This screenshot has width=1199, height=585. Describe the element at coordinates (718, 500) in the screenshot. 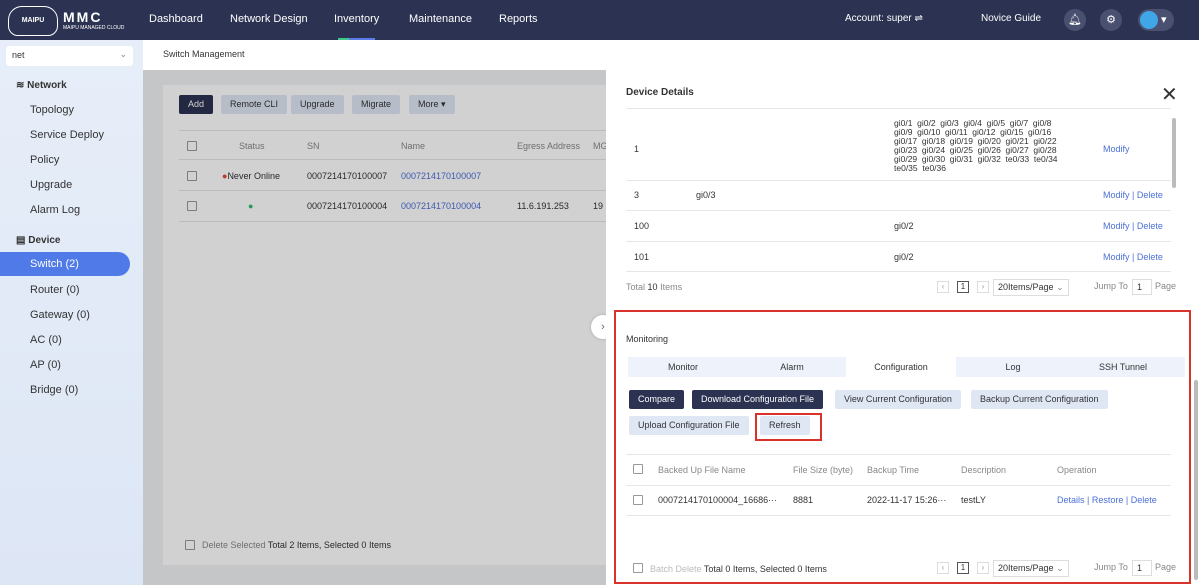

I see `file-name-cell: 0007214170100004_16686···` at that location.